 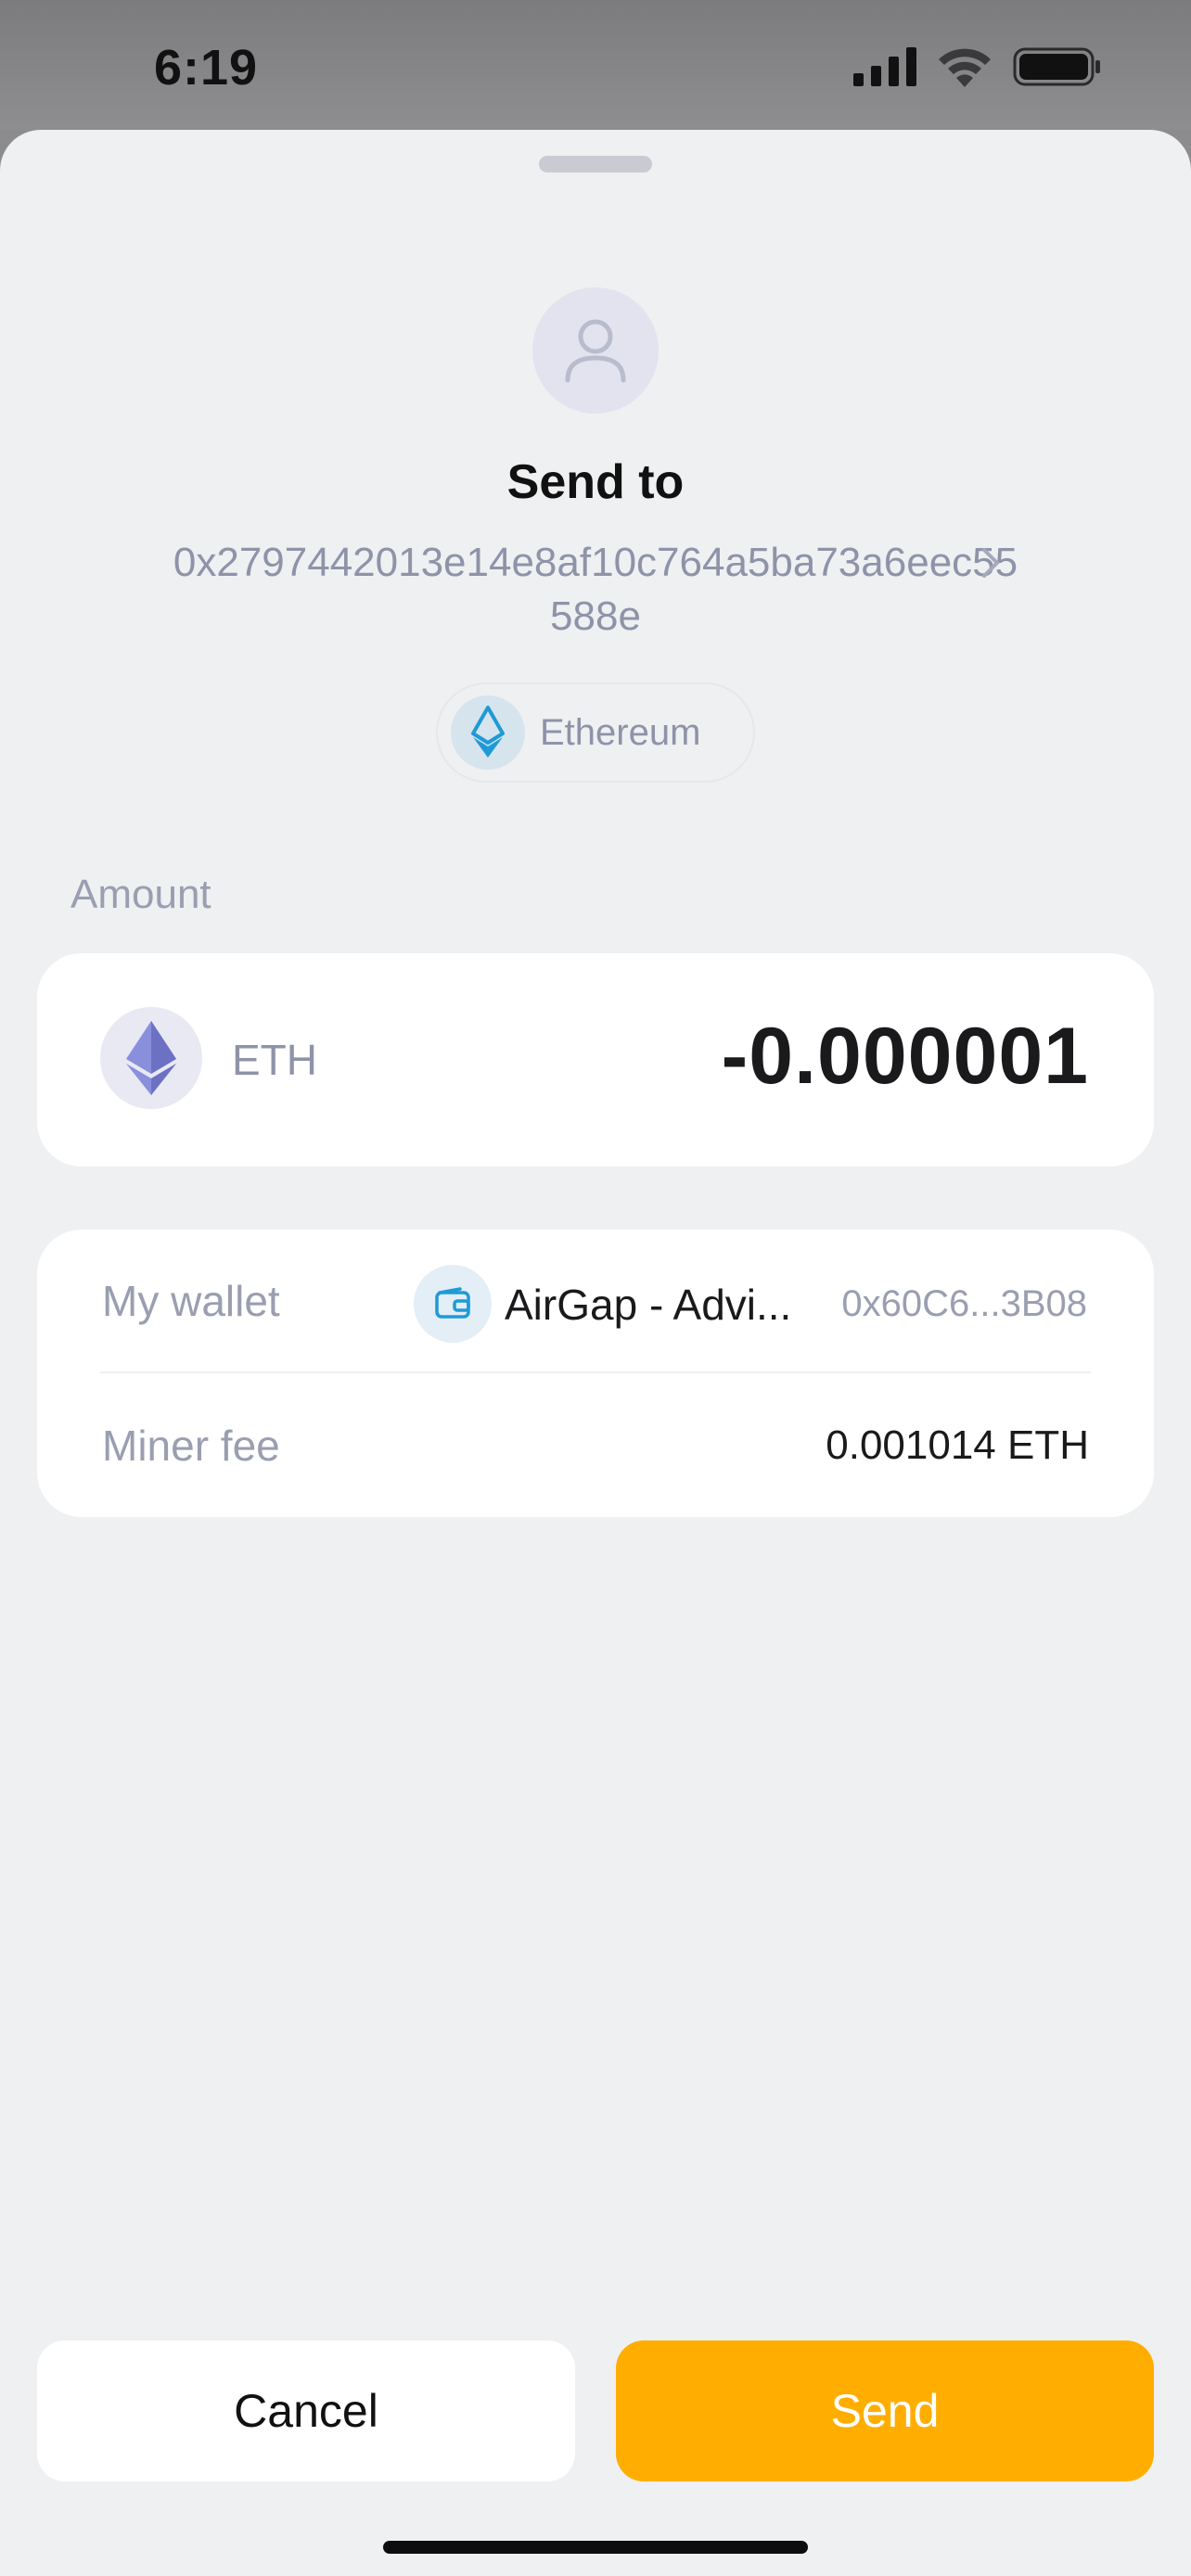 What do you see at coordinates (958, 1445) in the screenshot?
I see `fee-value: 0.001014 ETH` at bounding box center [958, 1445].